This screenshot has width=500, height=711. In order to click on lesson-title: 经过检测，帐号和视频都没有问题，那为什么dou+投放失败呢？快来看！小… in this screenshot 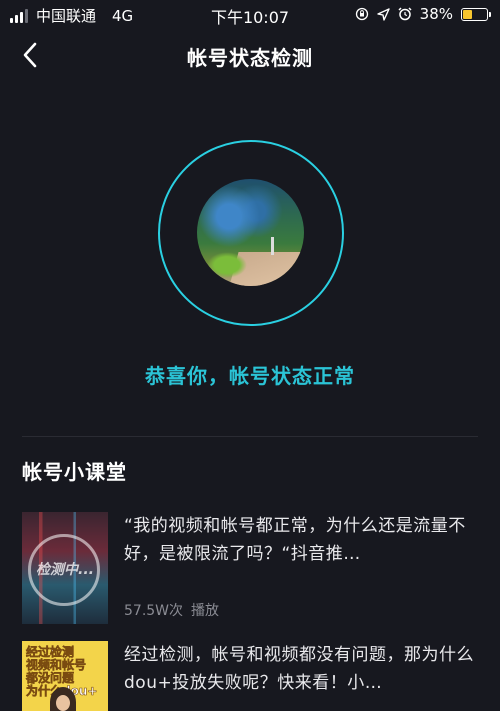, I will do `click(299, 669)`.